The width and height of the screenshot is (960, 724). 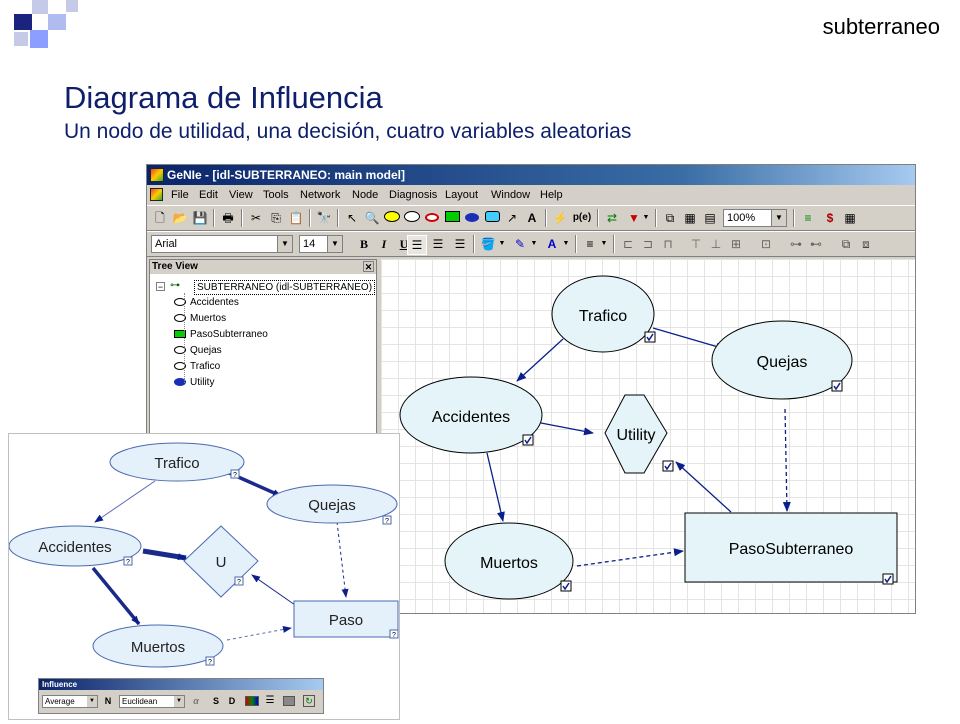 What do you see at coordinates (452, 218) in the screenshot?
I see `decision-node-tool-icon` at bounding box center [452, 218].